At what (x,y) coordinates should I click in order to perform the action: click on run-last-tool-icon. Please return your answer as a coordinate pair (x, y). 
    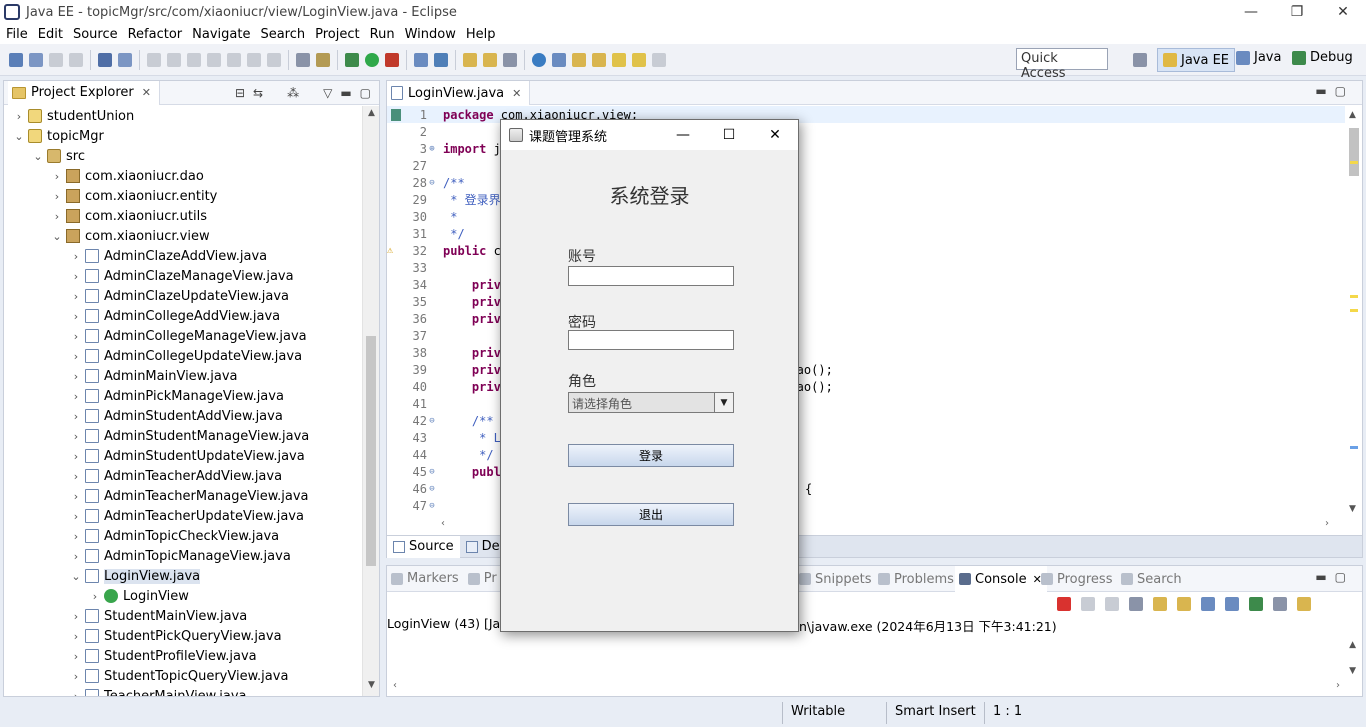
    Looking at the image, I should click on (392, 59).